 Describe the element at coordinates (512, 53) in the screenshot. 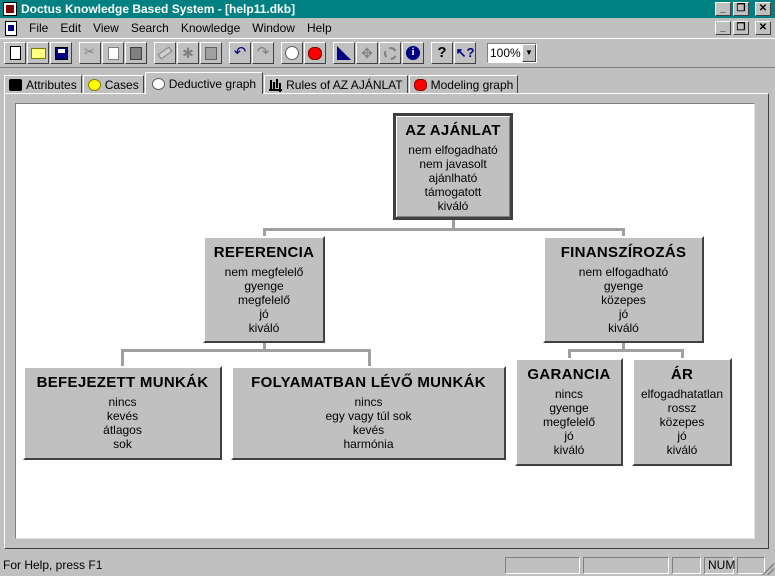

I see `zoom-select: 100% ▼` at that location.